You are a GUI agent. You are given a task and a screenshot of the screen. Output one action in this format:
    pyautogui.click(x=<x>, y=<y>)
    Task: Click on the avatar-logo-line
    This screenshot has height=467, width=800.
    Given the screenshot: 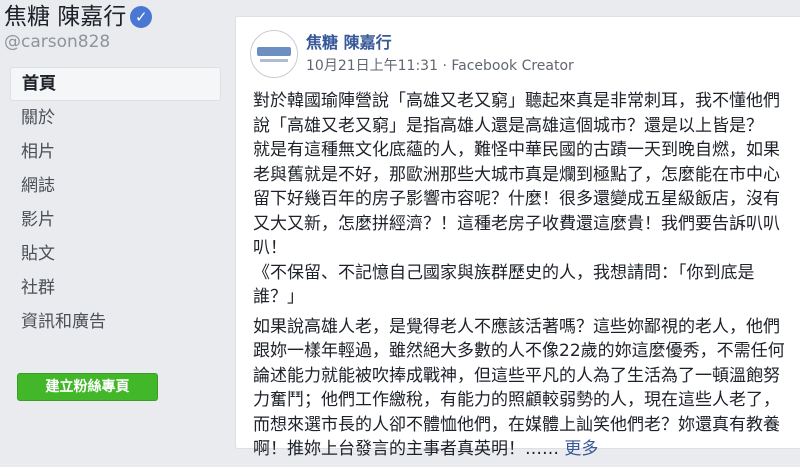 What is the action you would take?
    pyautogui.click(x=274, y=60)
    